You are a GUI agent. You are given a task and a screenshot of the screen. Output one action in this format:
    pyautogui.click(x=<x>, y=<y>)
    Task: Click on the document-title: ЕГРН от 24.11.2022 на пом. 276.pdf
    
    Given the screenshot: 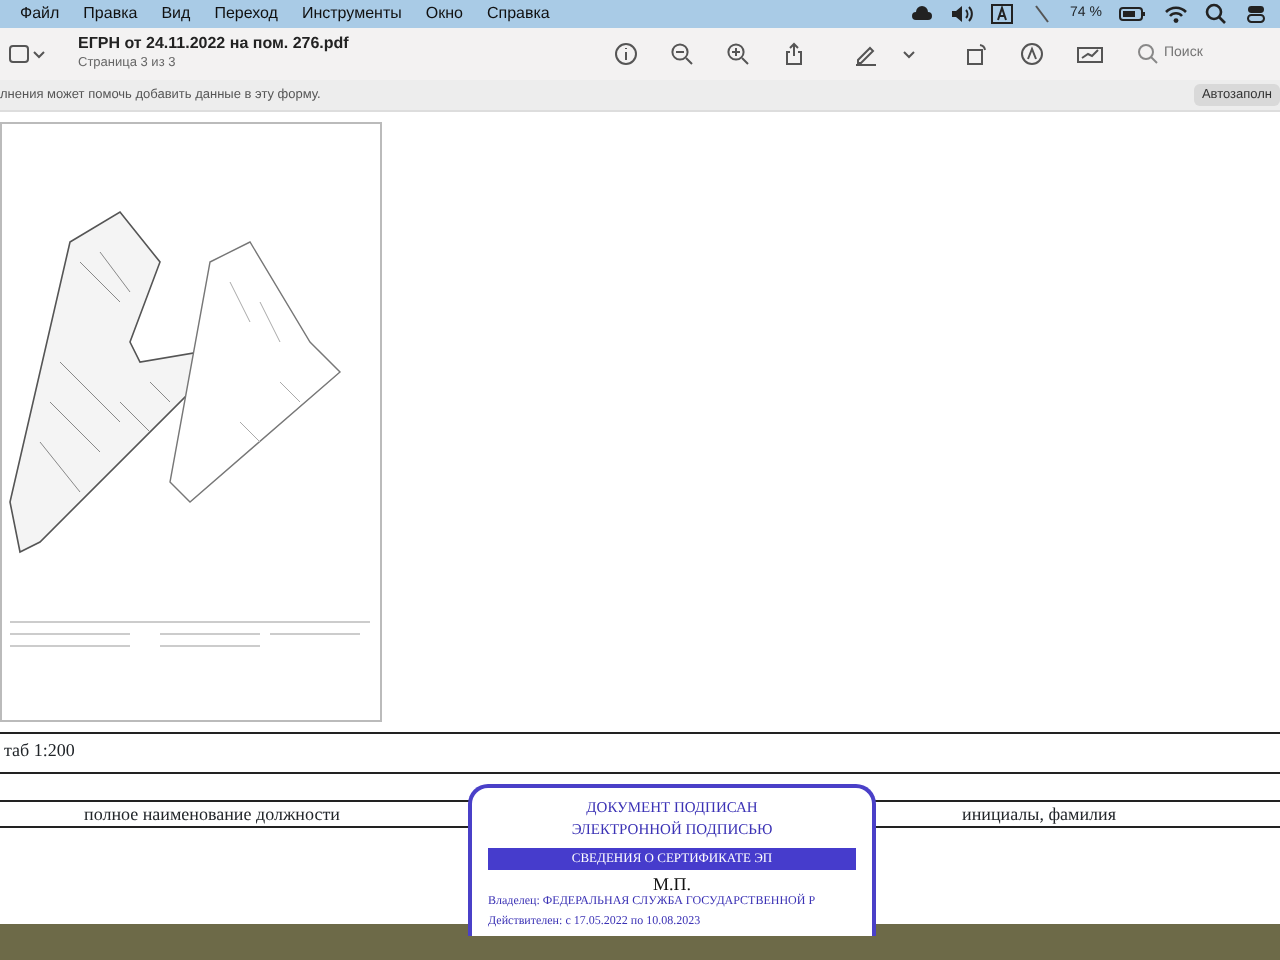 What is the action you would take?
    pyautogui.click(x=214, y=44)
    